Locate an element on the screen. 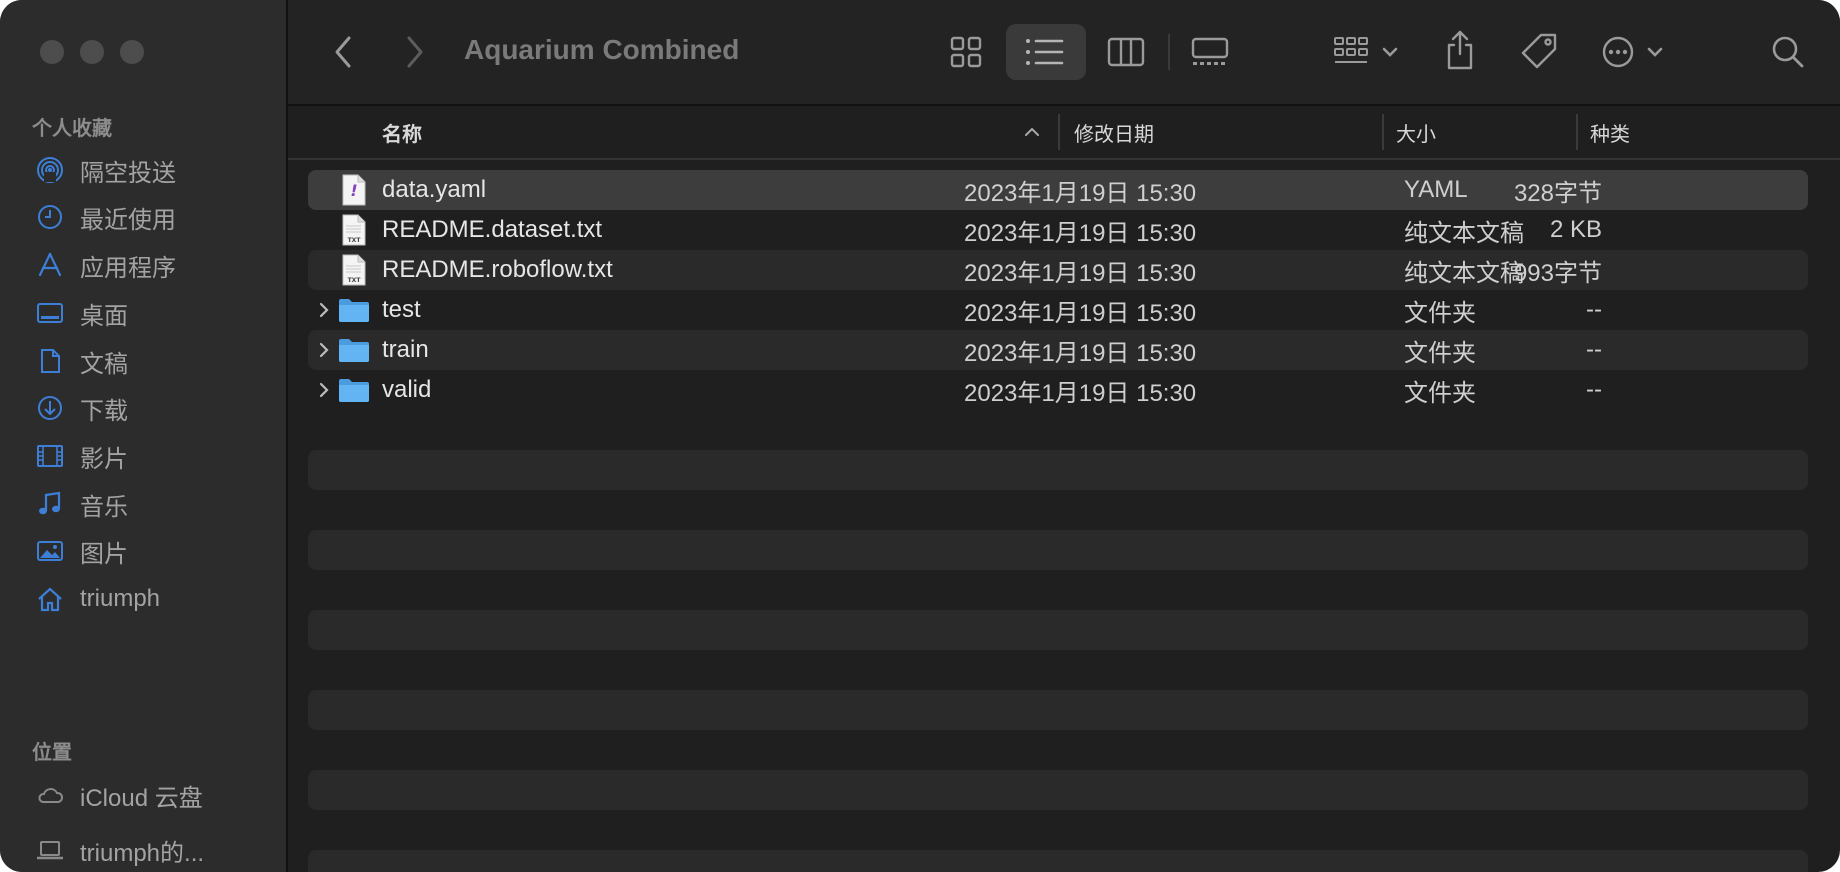  sort-ascending-icon is located at coordinates (1032, 132).